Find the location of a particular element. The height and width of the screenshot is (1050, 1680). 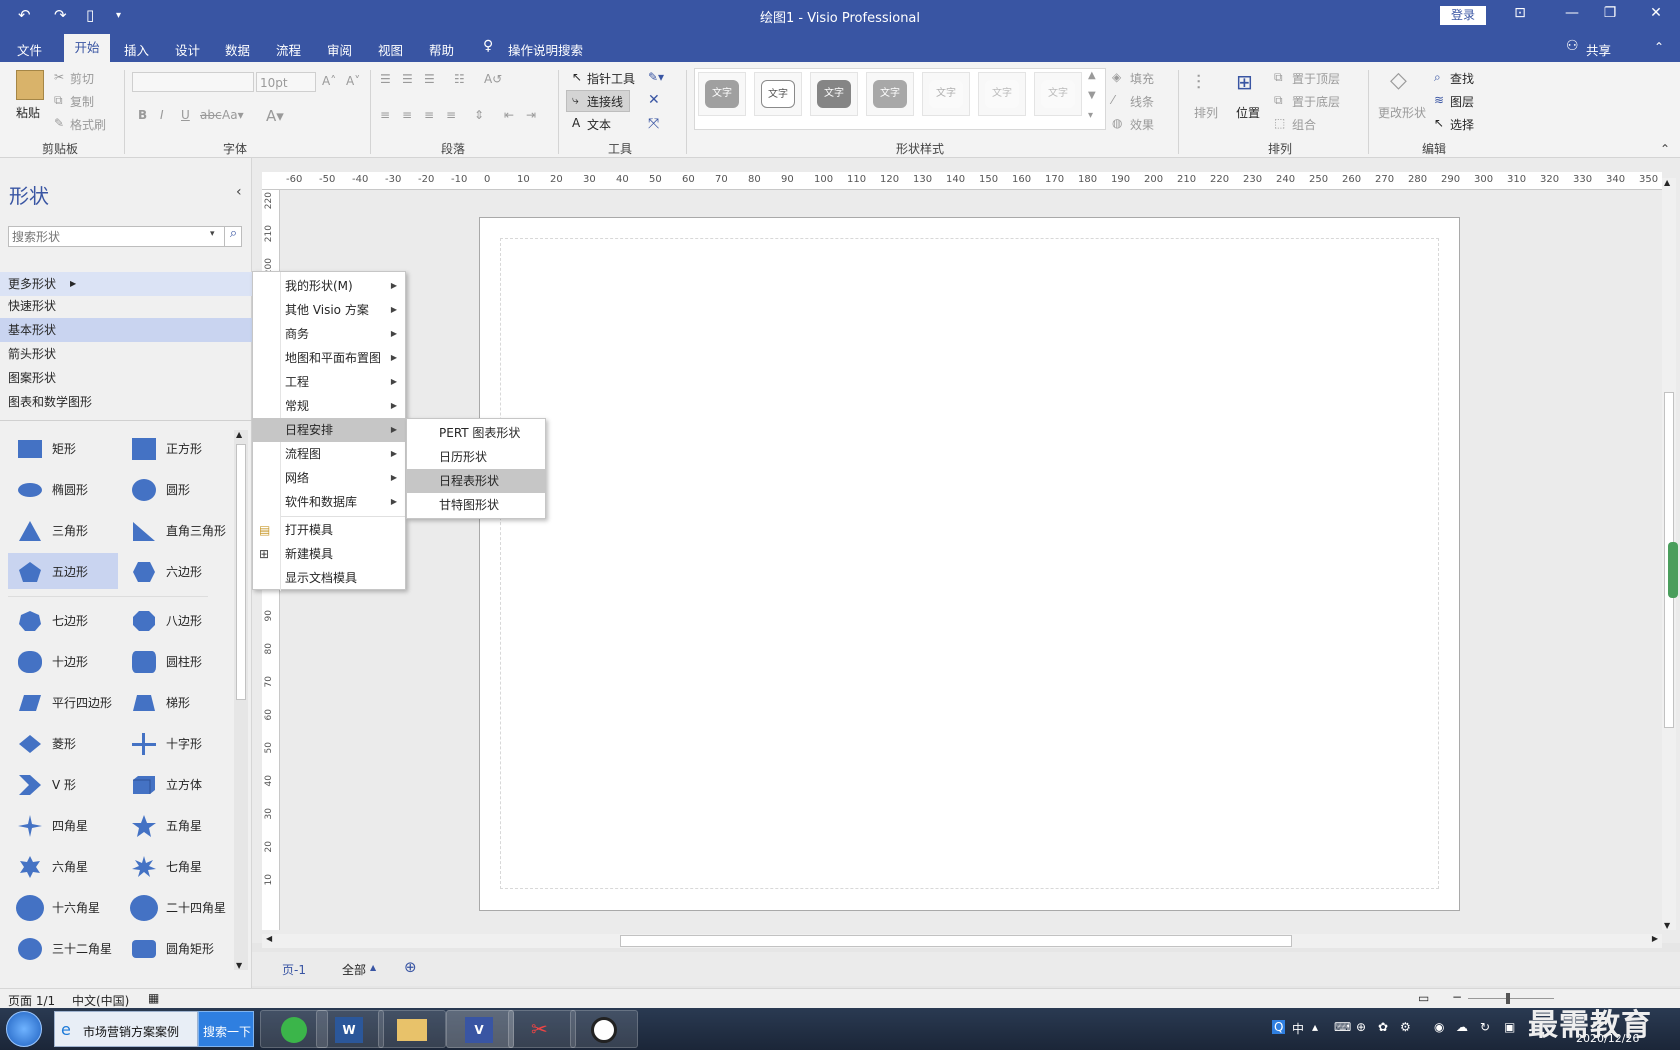

menu-item-maps: 地图和平面布置图 ▶ is located at coordinates (329, 358).